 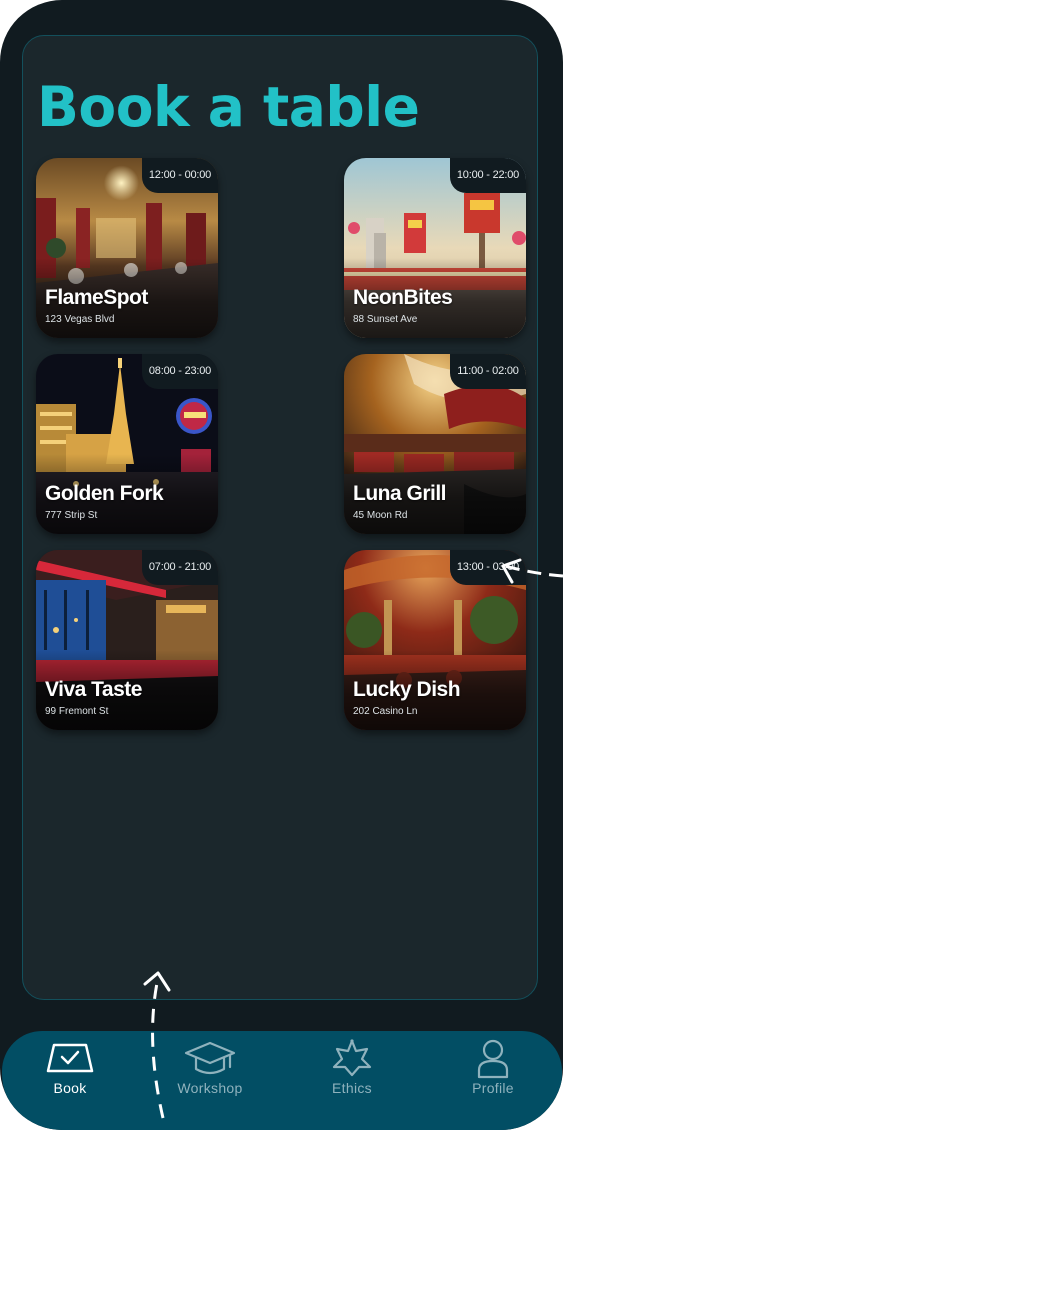 What do you see at coordinates (488, 175) in the screenshot?
I see `opening-hours-badge: 10:00 - 22:00` at bounding box center [488, 175].